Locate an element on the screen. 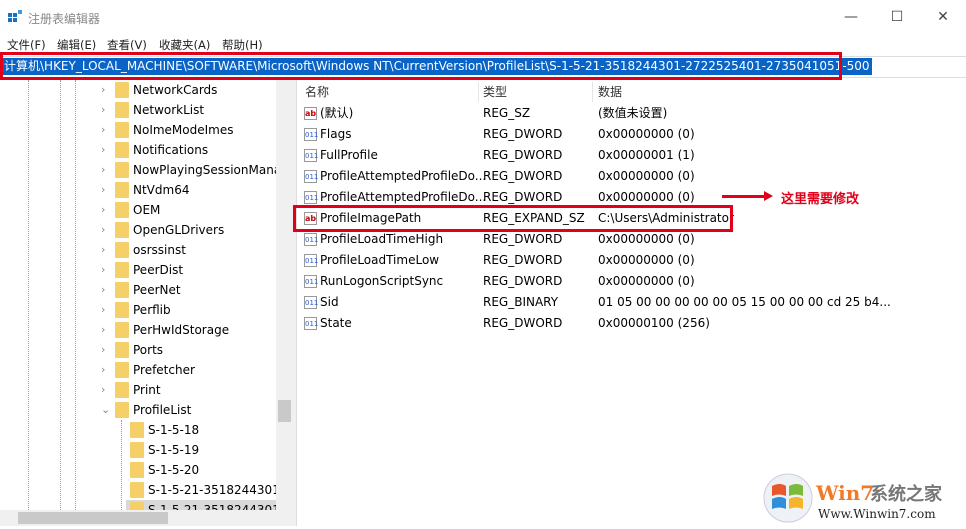  watermark-logo: Win7 系统之家 Www.Winwin7.com is located at coordinates (843, 498).